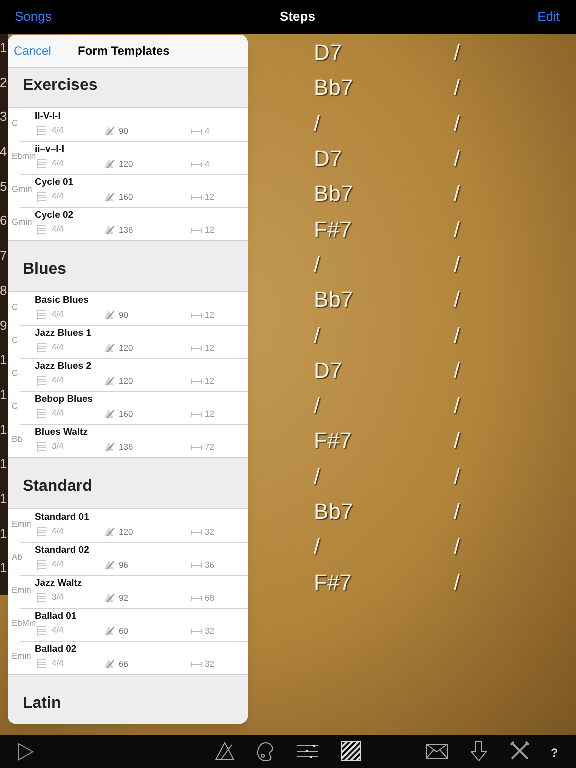  Describe the element at coordinates (50, 149) in the screenshot. I see `template-name: ii–v–I-I` at that location.